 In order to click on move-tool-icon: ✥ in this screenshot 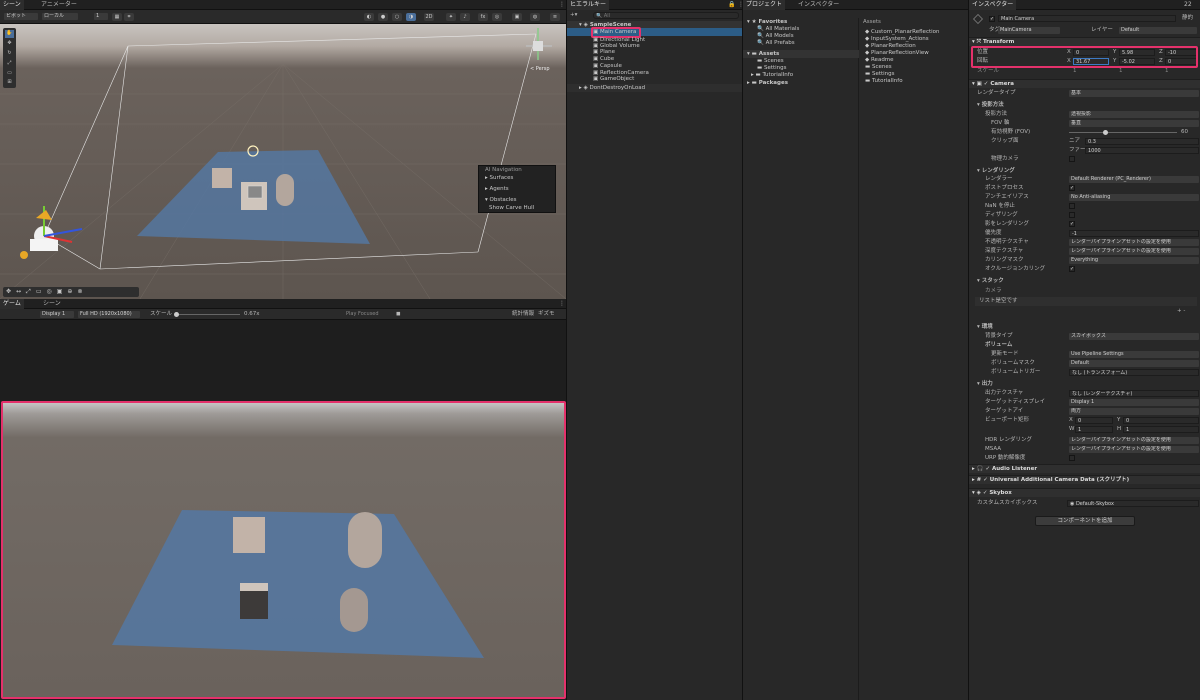, I will do `click(9, 44)`.